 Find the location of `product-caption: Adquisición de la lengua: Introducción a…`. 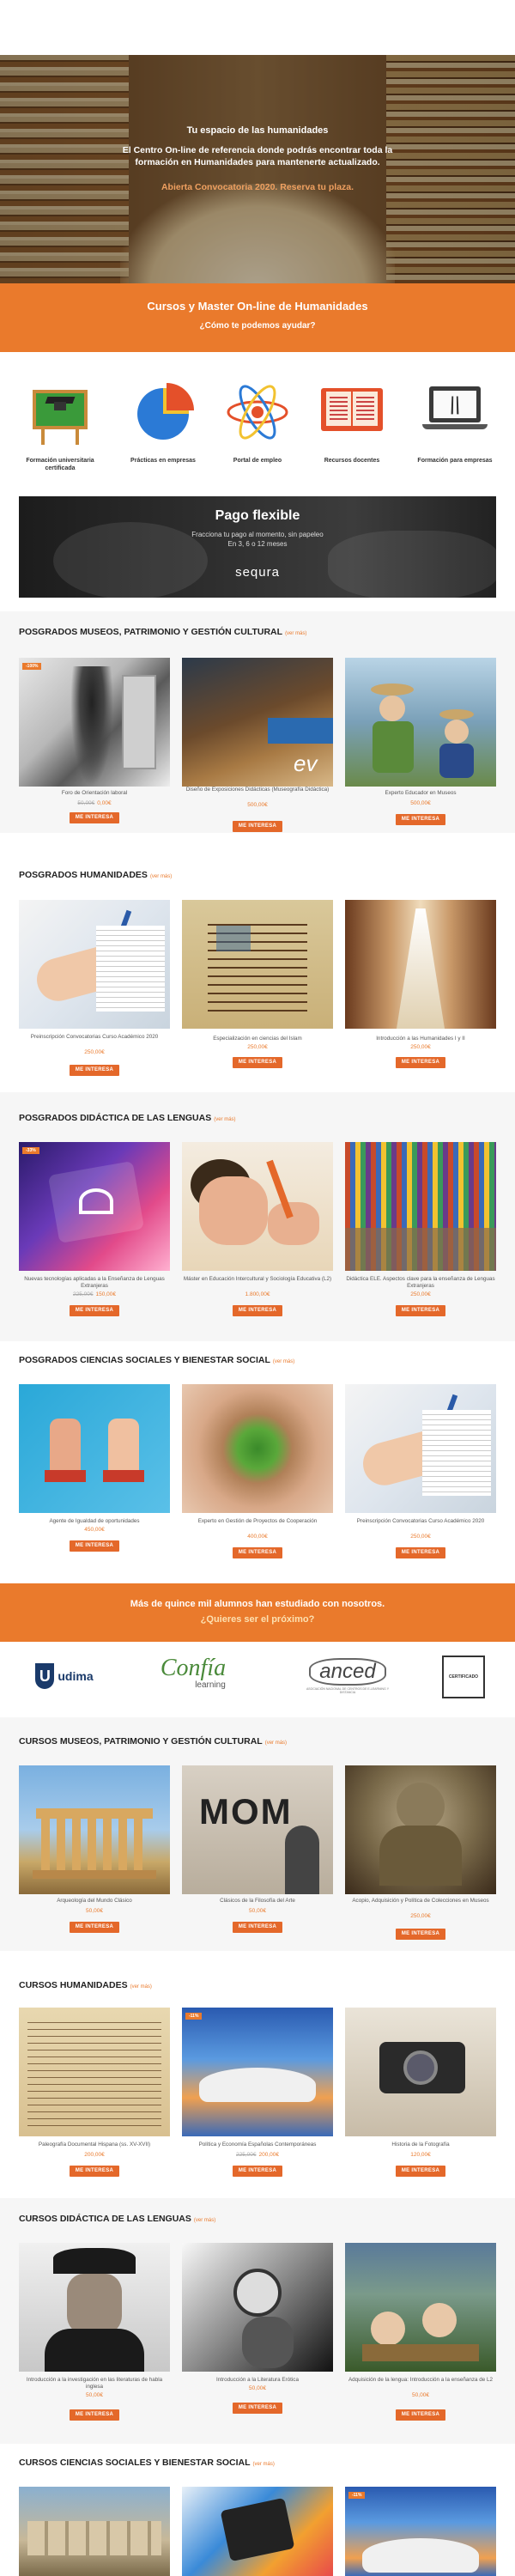

product-caption: Adquisición de la lengua: Introducción a… is located at coordinates (420, 2380).